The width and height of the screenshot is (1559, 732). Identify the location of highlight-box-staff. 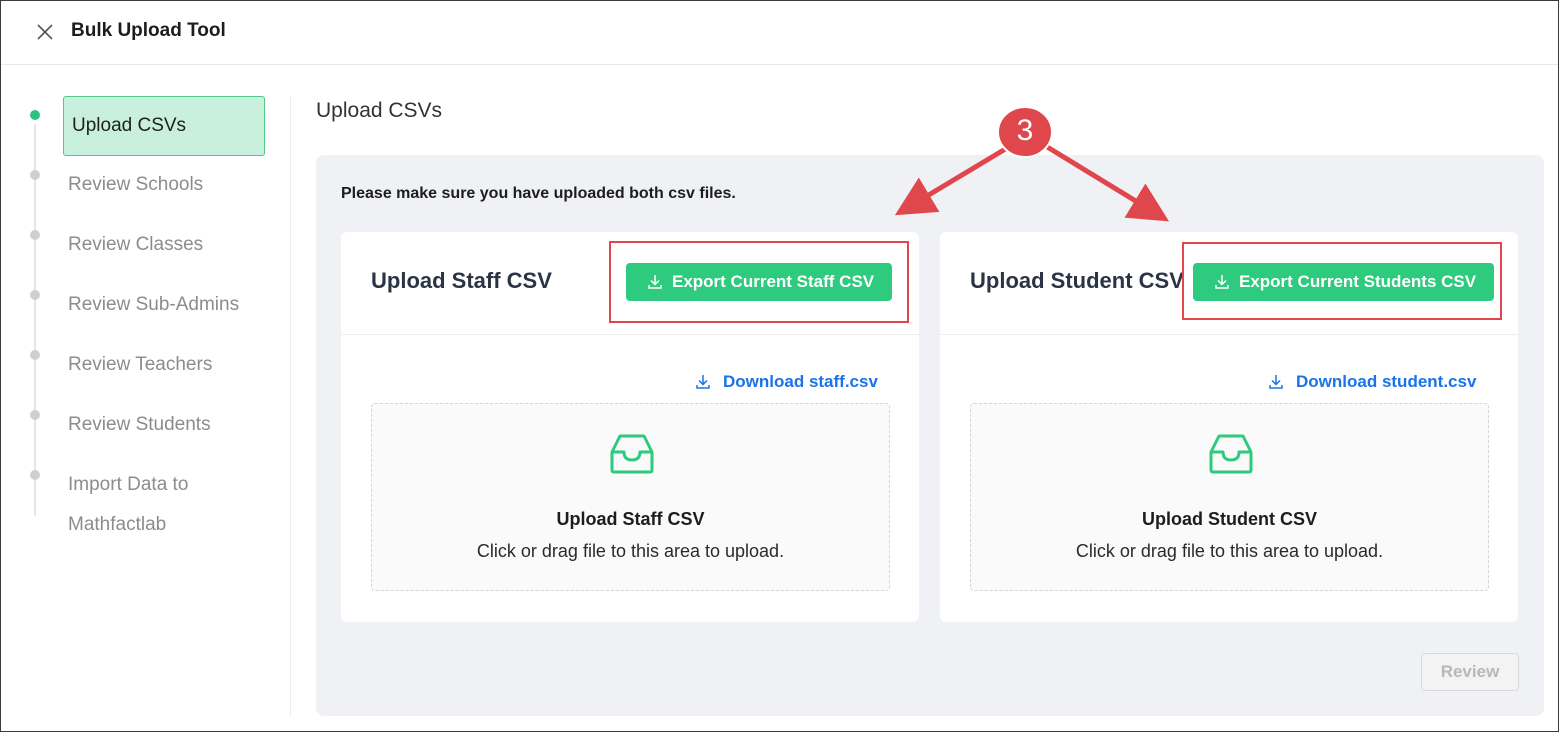
(759, 282).